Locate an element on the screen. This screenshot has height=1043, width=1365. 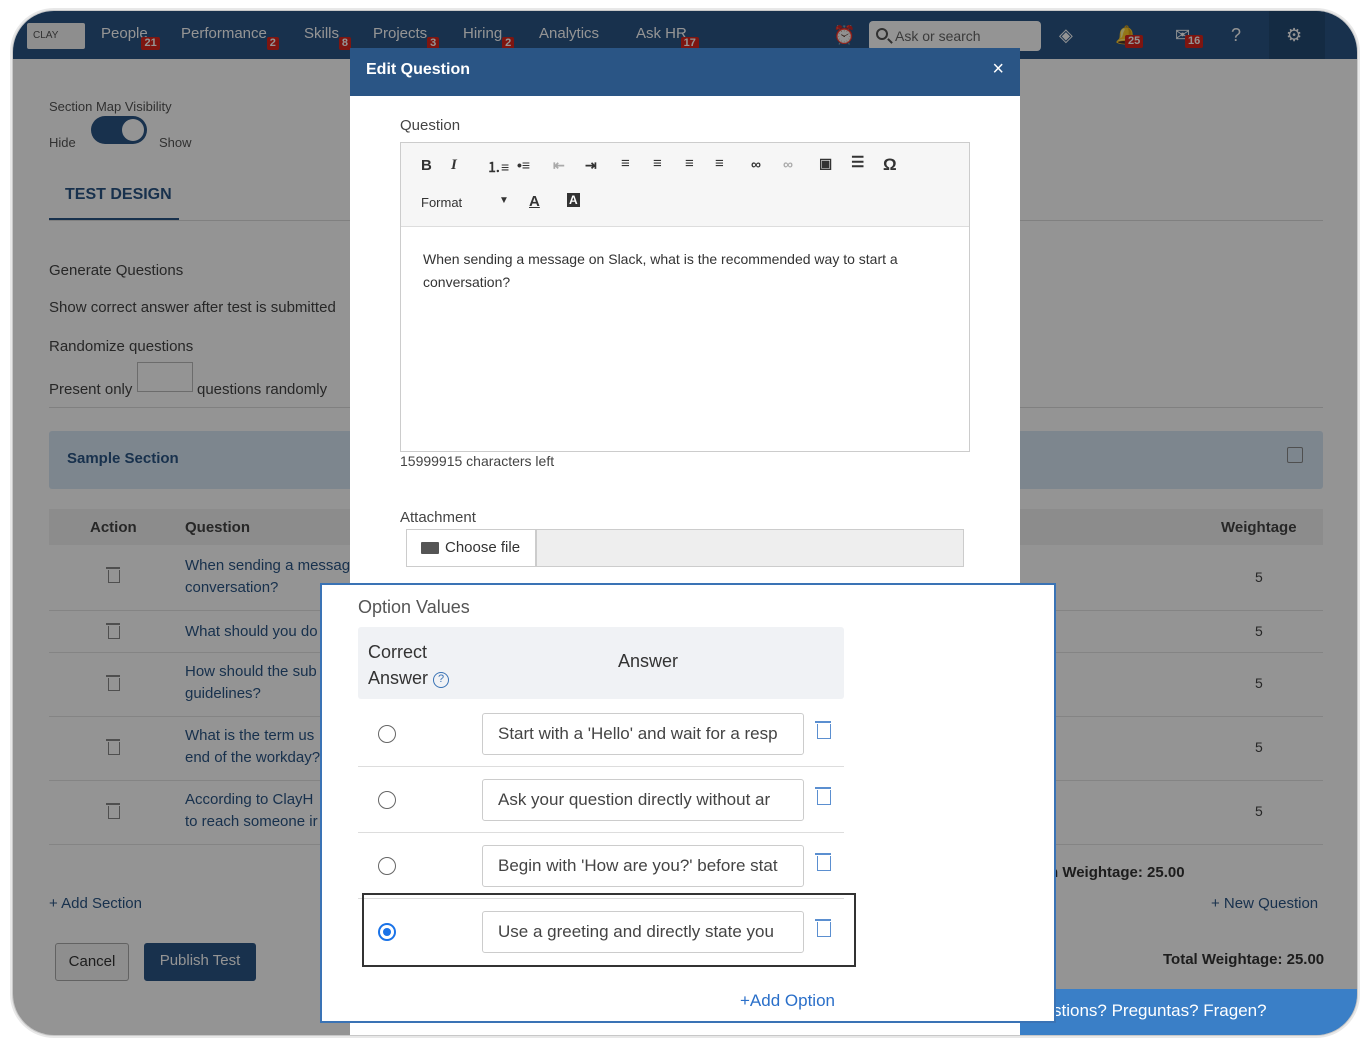
chevron-down-icon: ▼ is located at coordinates (504, 200).